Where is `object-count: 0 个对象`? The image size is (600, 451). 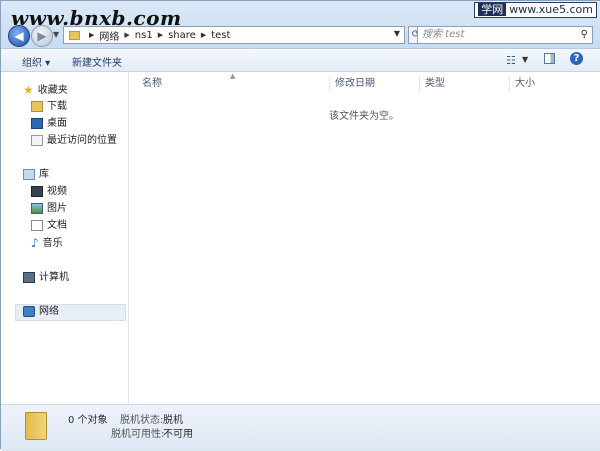
object-count: 0 个对象 is located at coordinates (88, 420).